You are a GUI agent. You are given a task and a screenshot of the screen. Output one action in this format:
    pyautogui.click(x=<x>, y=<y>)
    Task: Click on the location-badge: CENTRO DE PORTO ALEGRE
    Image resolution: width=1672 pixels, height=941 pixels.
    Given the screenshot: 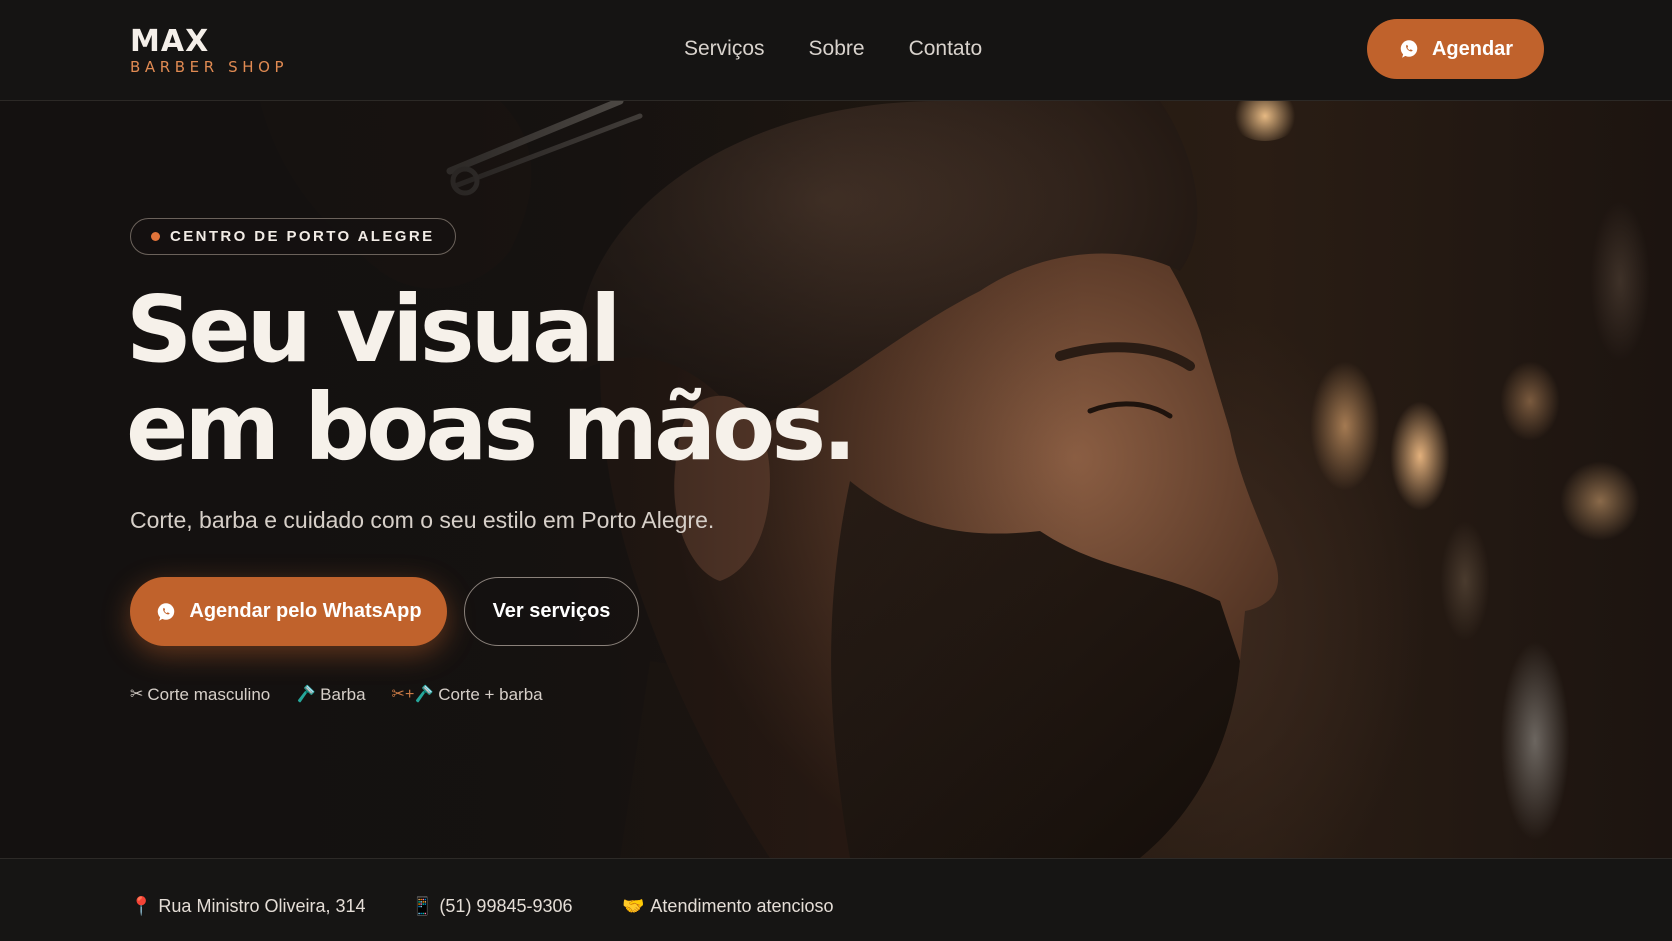 What is the action you would take?
    pyautogui.click(x=293, y=236)
    